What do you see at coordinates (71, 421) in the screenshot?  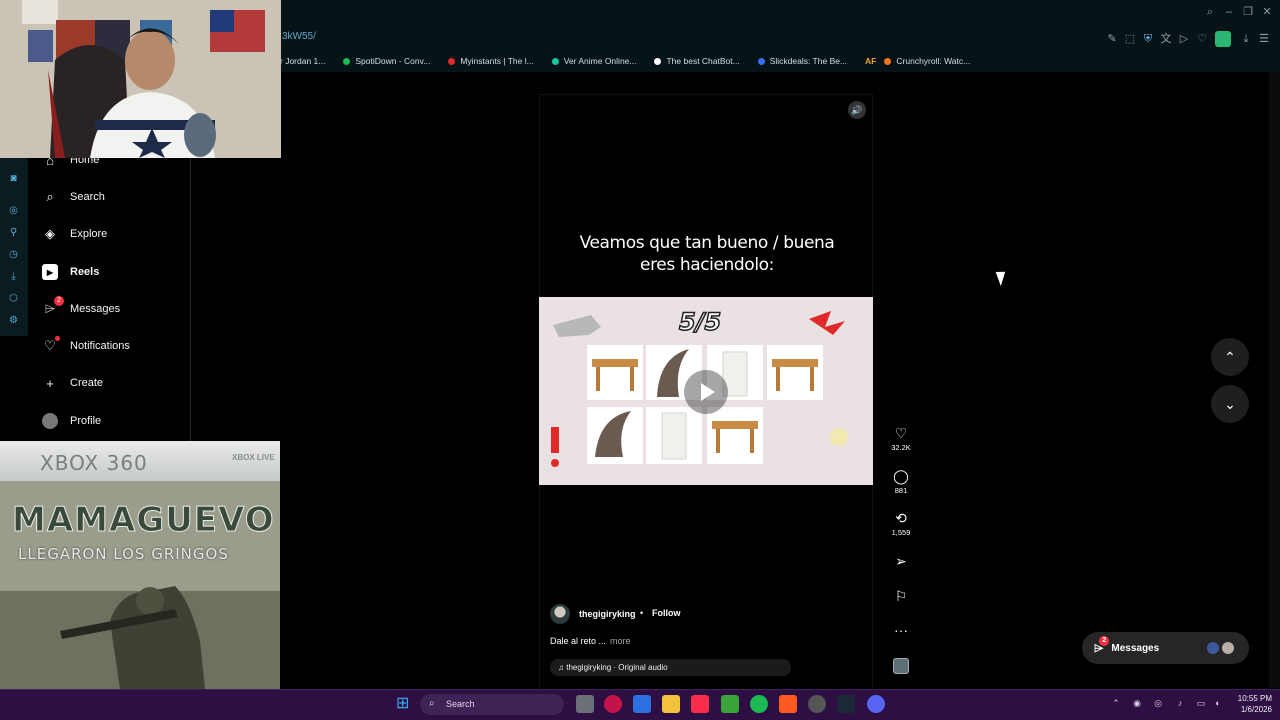 I see `nav-profile: Profile` at bounding box center [71, 421].